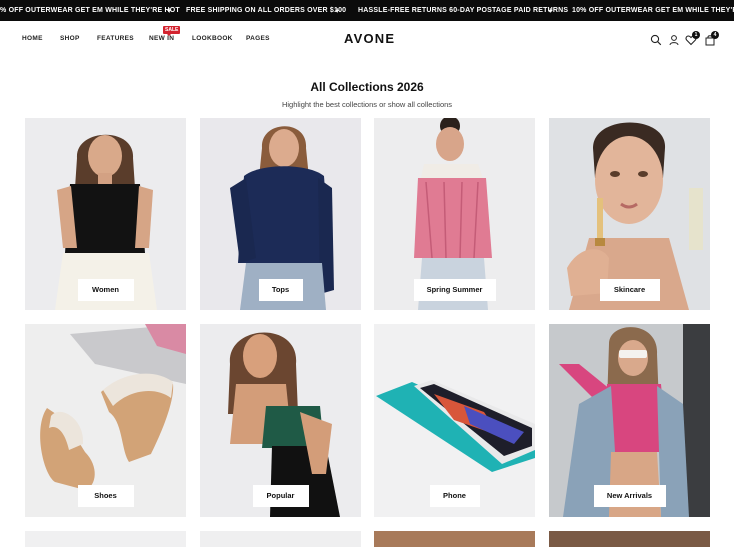  What do you see at coordinates (696, 35) in the screenshot?
I see `wishlist-count-badge: 1` at bounding box center [696, 35].